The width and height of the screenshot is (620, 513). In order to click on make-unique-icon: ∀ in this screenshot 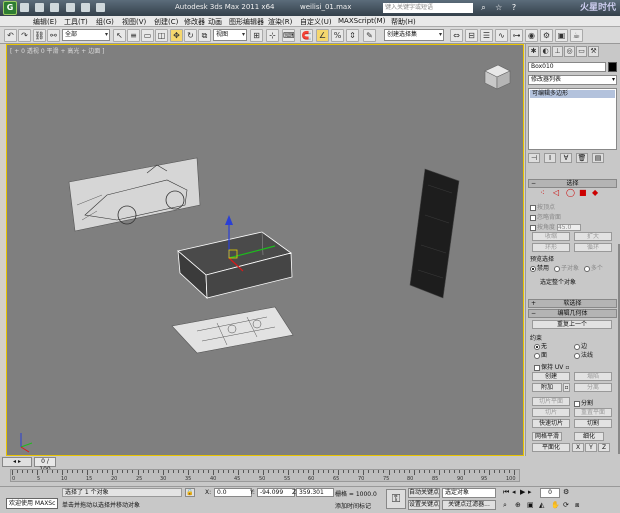, I will do `click(566, 158)`.